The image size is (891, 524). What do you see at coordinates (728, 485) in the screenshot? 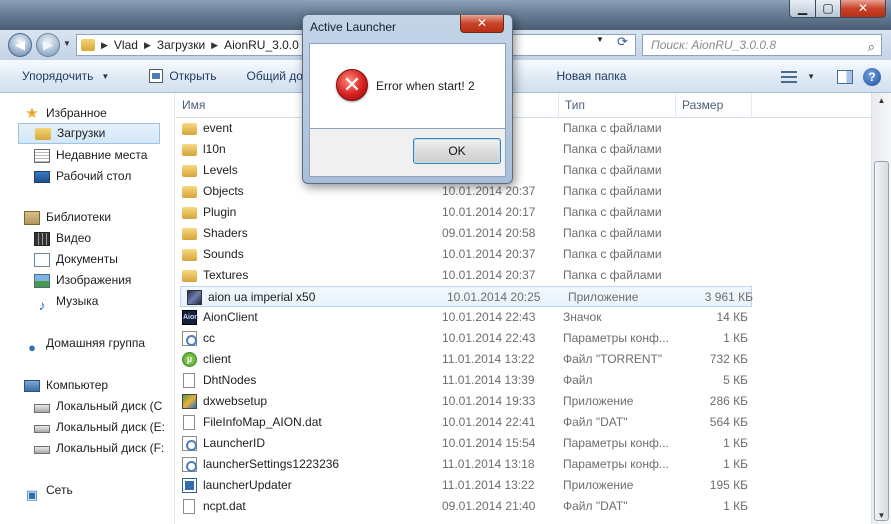
I see `file-size: 195 КБ` at bounding box center [728, 485].